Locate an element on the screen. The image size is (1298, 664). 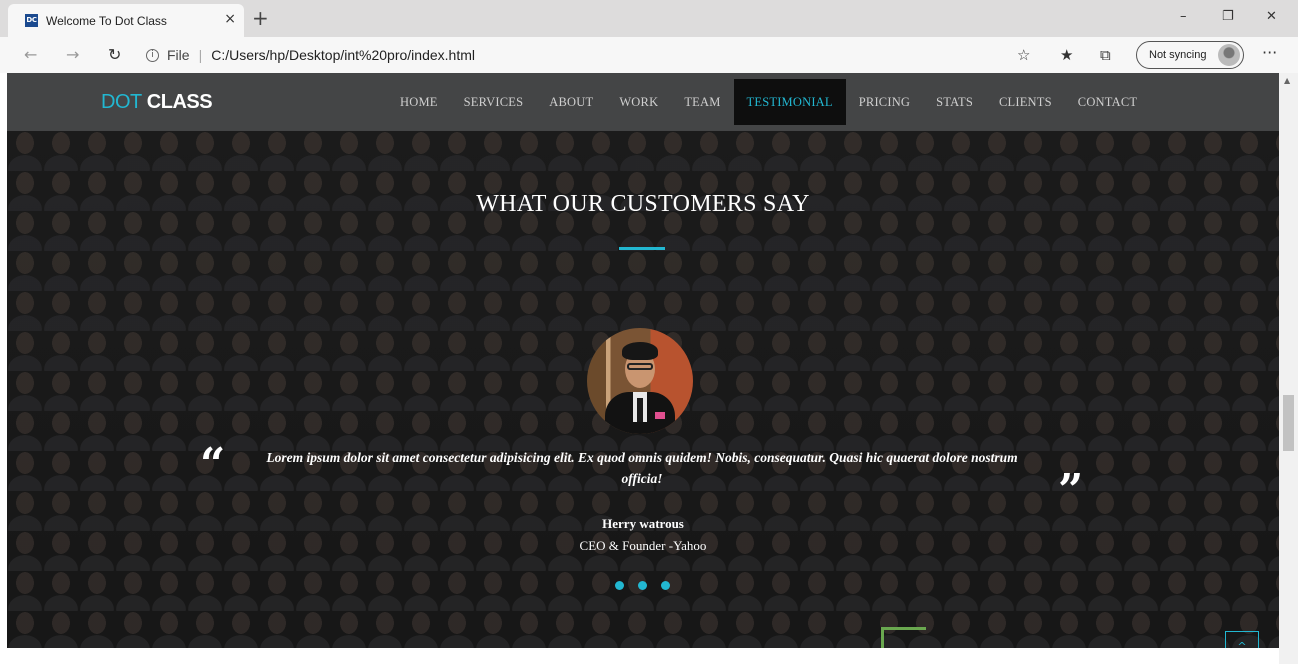
tab-close-icon: × is located at coordinates (230, 19).